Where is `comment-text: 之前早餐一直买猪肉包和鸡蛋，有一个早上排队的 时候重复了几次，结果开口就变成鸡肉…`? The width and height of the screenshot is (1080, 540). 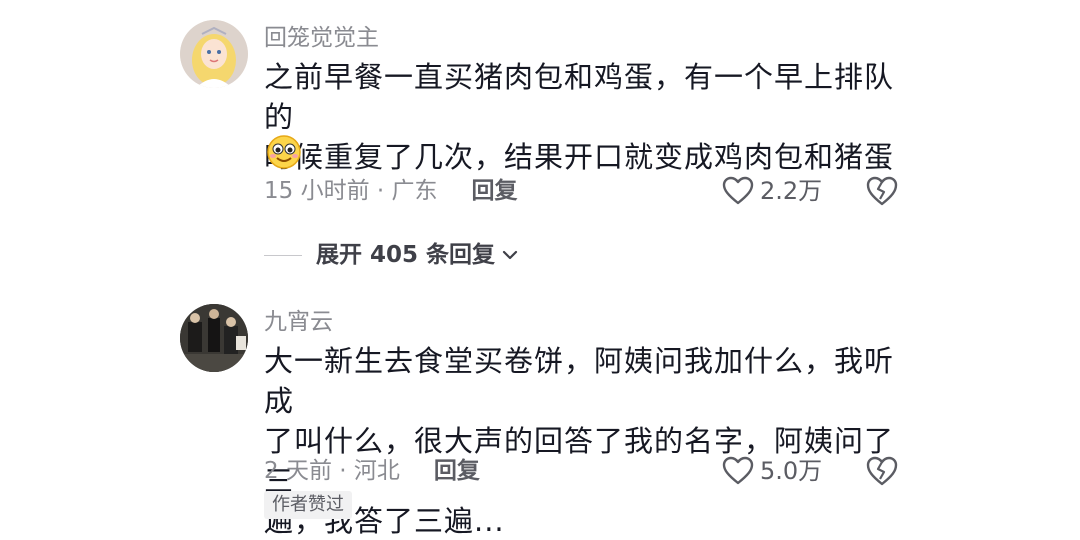
comment-text: 之前早餐一直买猪肉包和鸡蛋，有一个早上排队的 时候重复了几次，结果开口就变成鸡肉… is located at coordinates (584, 117).